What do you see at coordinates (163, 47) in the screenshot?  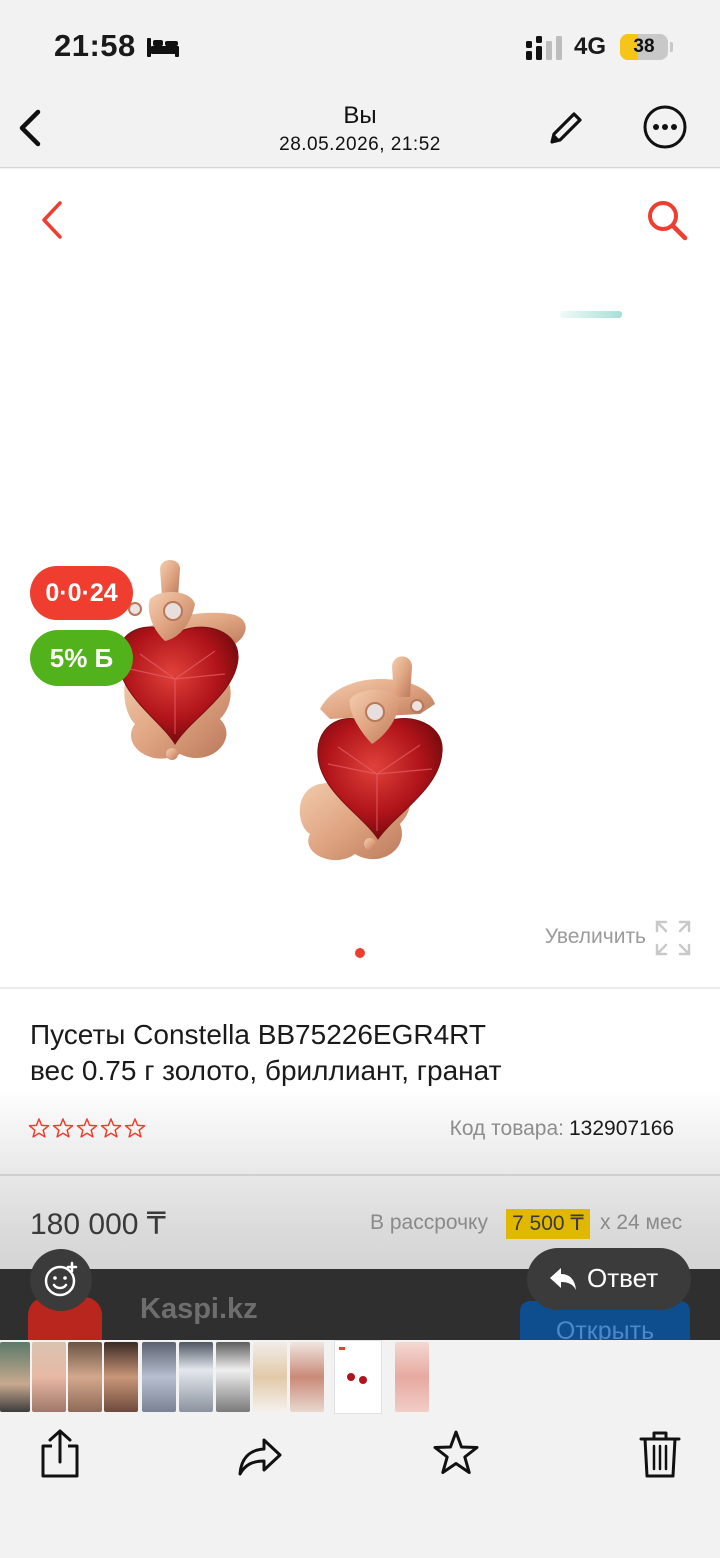 I see `bed-icon` at bounding box center [163, 47].